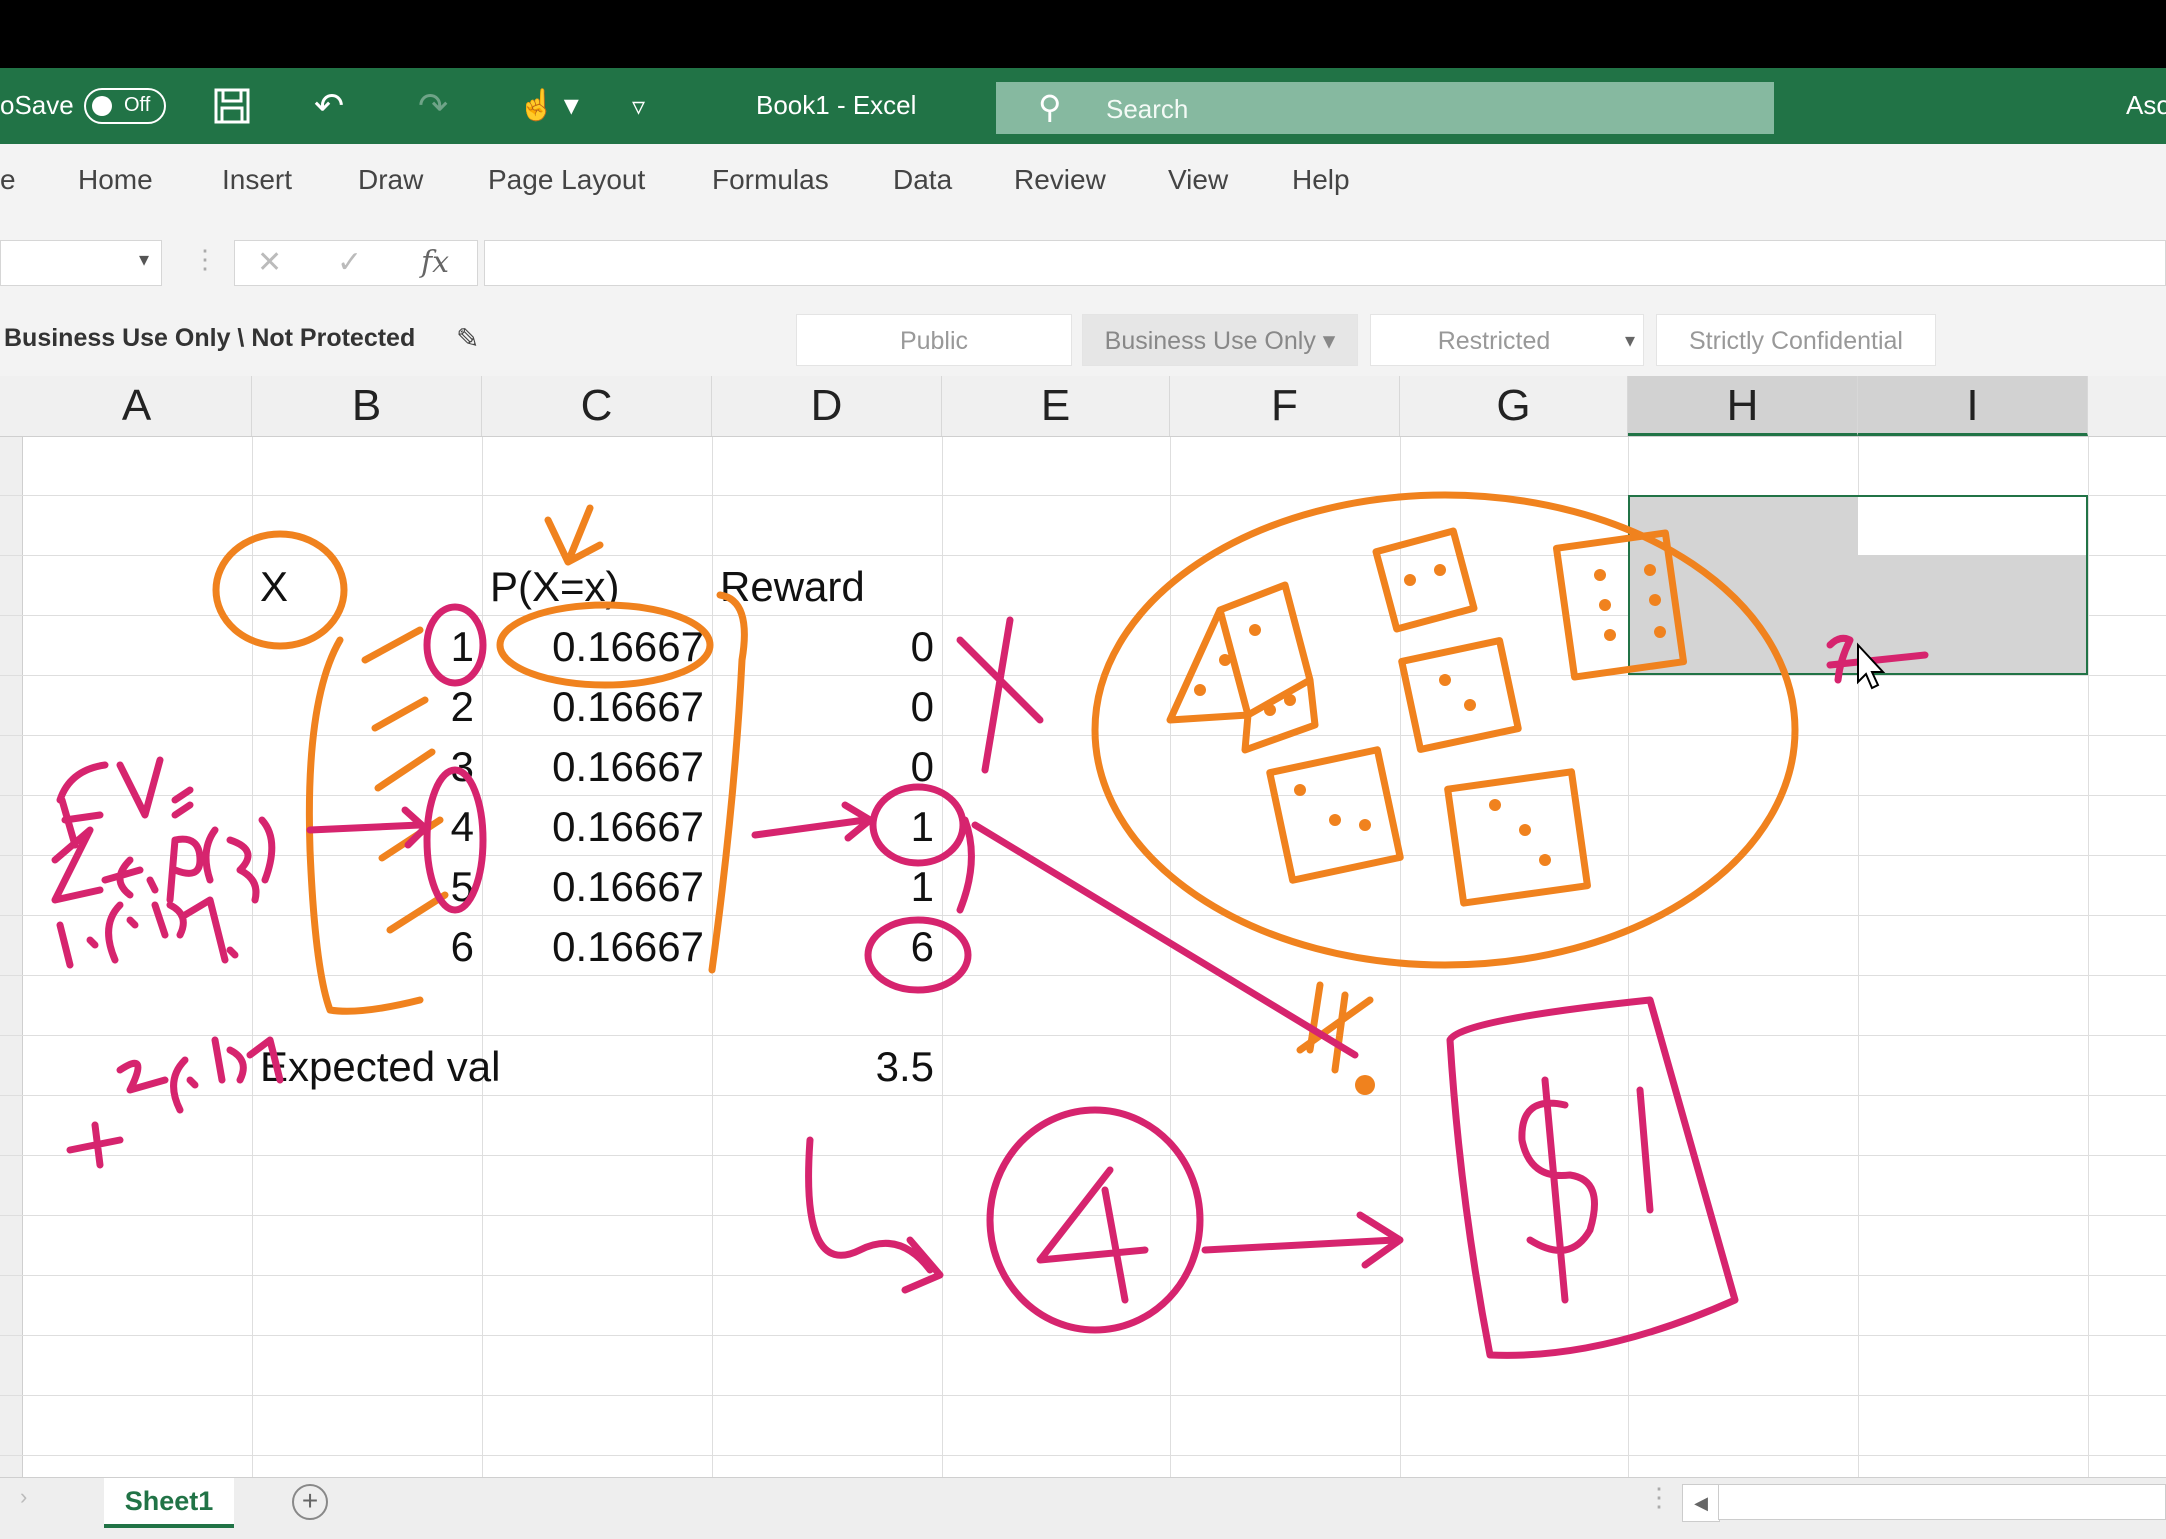 This screenshot has height=1539, width=2166. I want to click on autosave-toggle: Off, so click(125, 106).